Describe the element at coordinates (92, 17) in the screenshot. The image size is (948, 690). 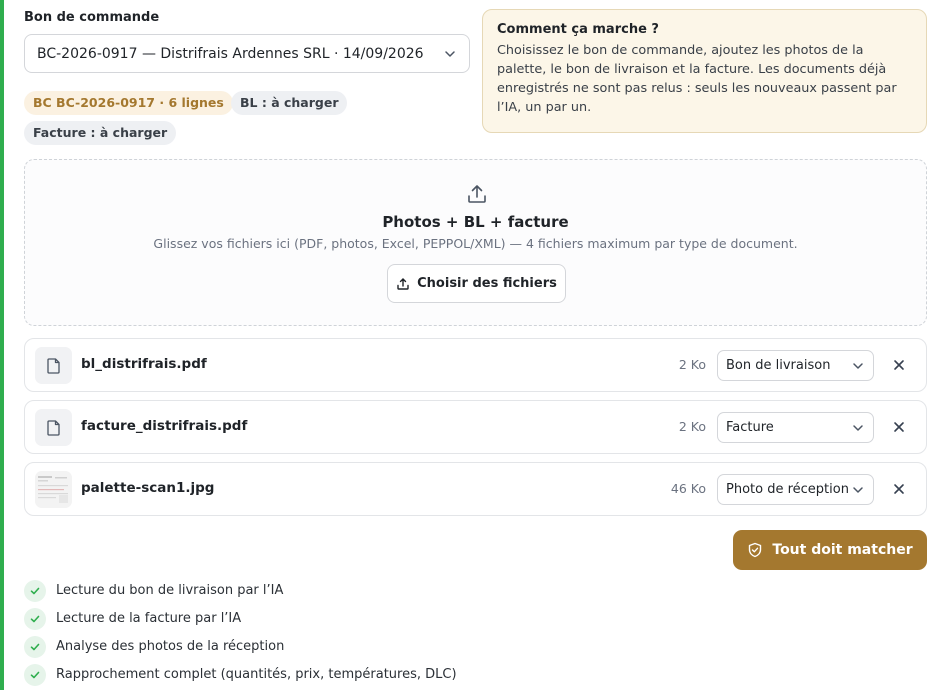
I see `purchase-order-label: Bon de commande` at that location.